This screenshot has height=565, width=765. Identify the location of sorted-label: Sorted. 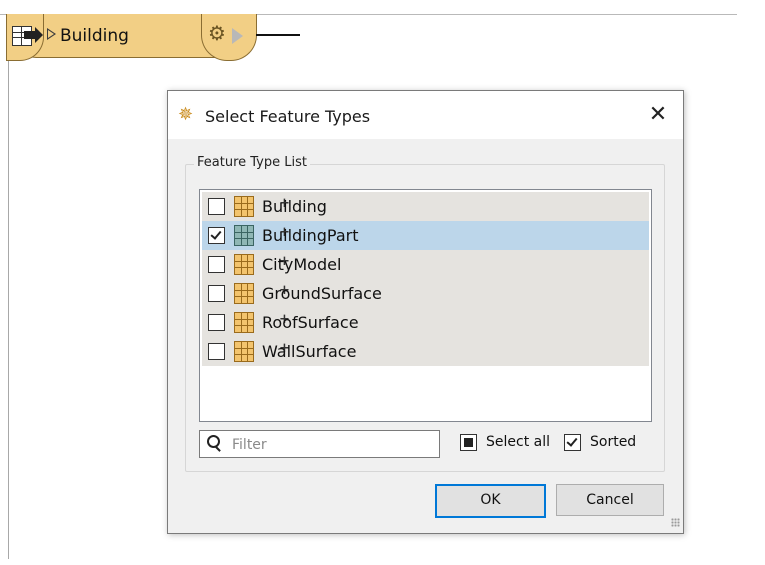
(613, 442).